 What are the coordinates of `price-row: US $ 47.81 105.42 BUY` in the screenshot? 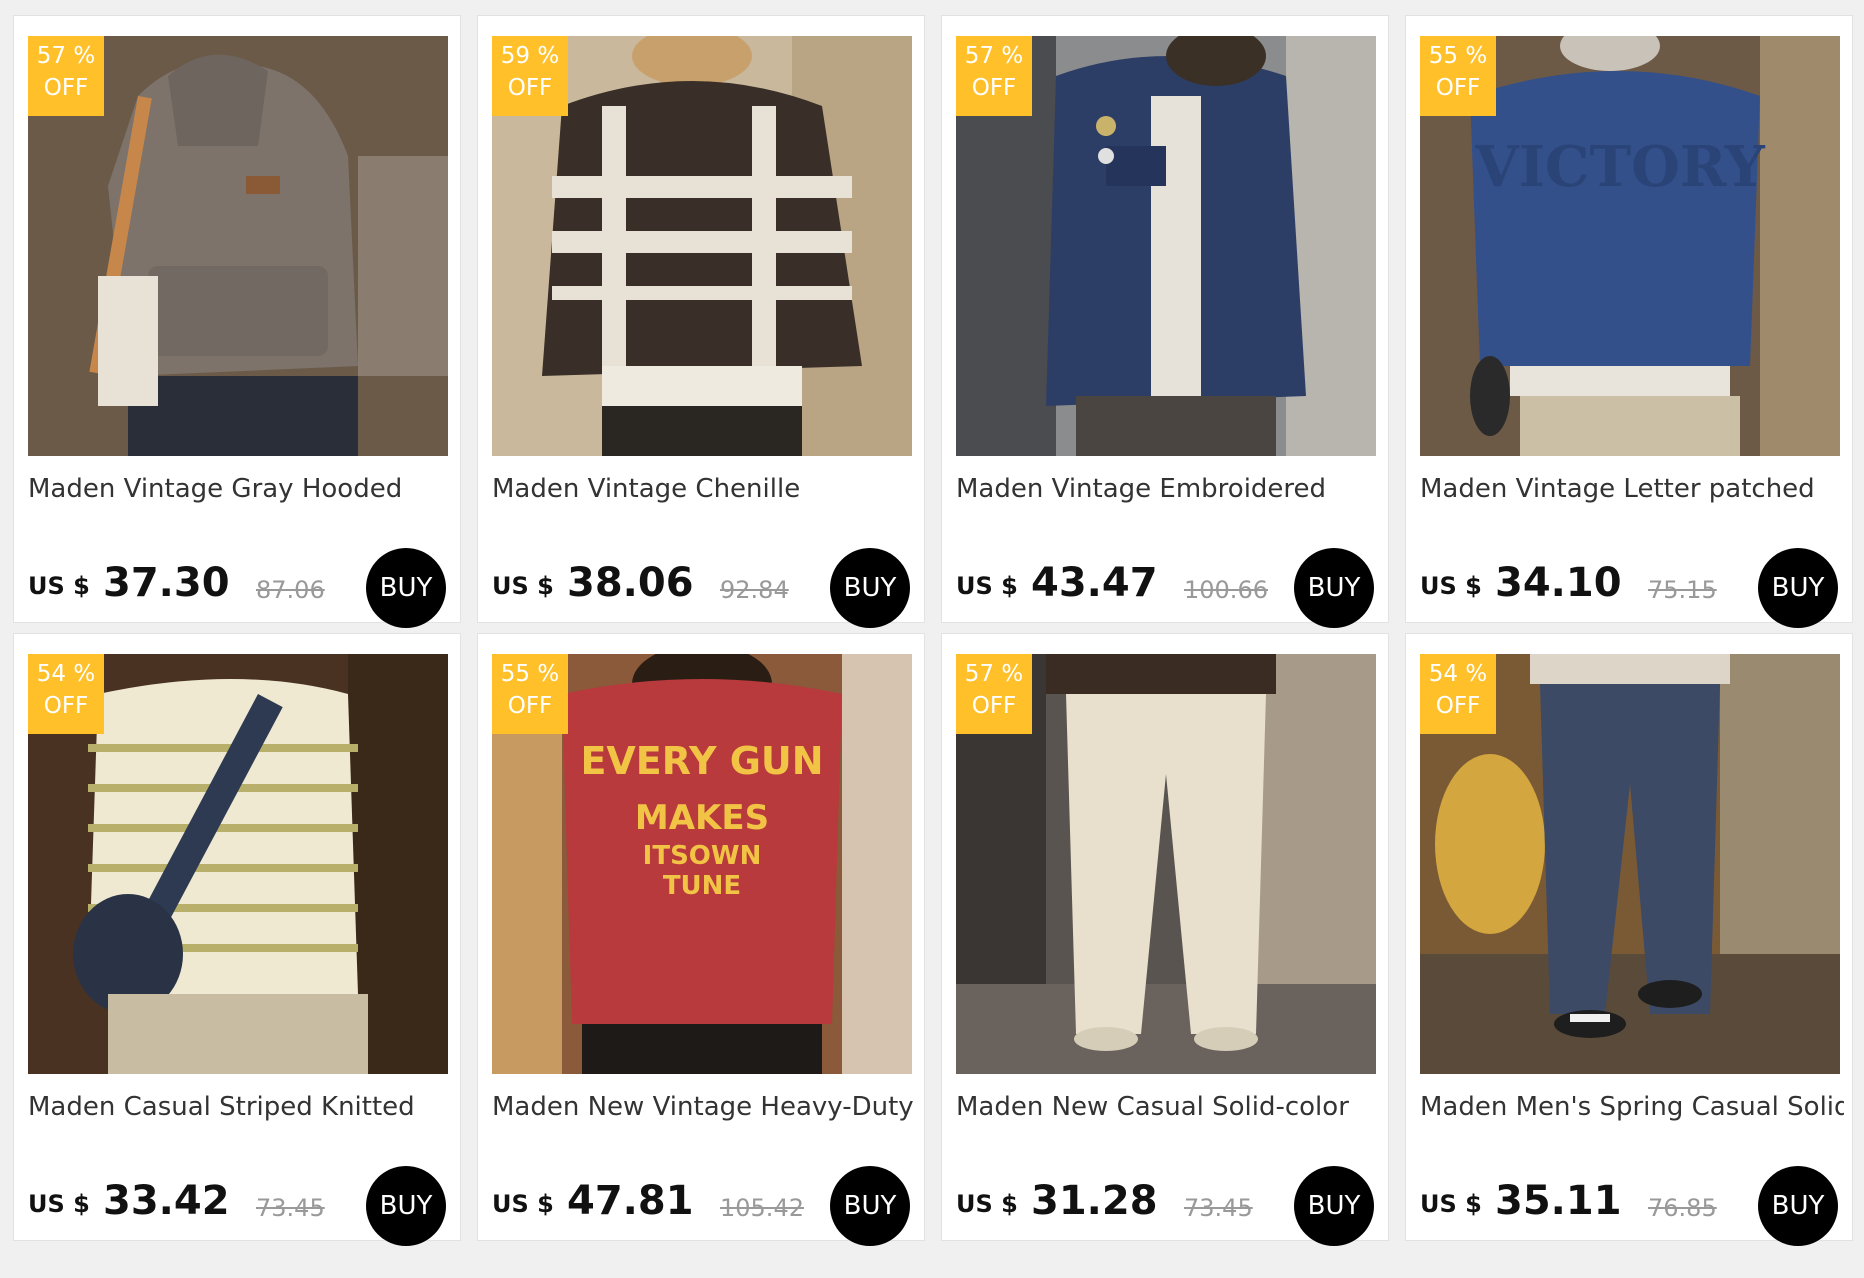 It's located at (702, 1206).